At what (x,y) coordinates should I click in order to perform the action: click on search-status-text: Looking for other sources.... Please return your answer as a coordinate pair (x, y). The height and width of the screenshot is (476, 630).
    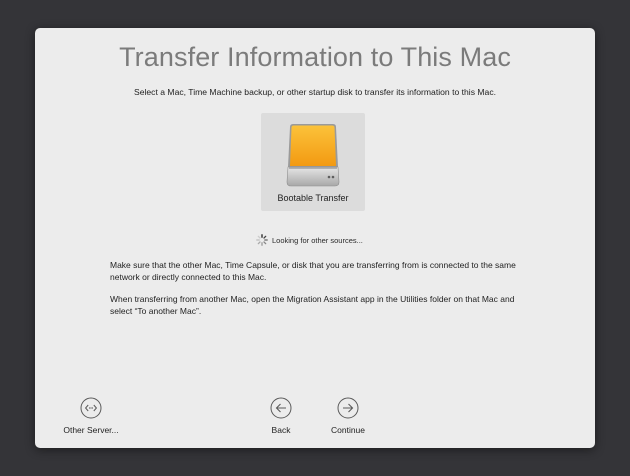
    Looking at the image, I should click on (317, 240).